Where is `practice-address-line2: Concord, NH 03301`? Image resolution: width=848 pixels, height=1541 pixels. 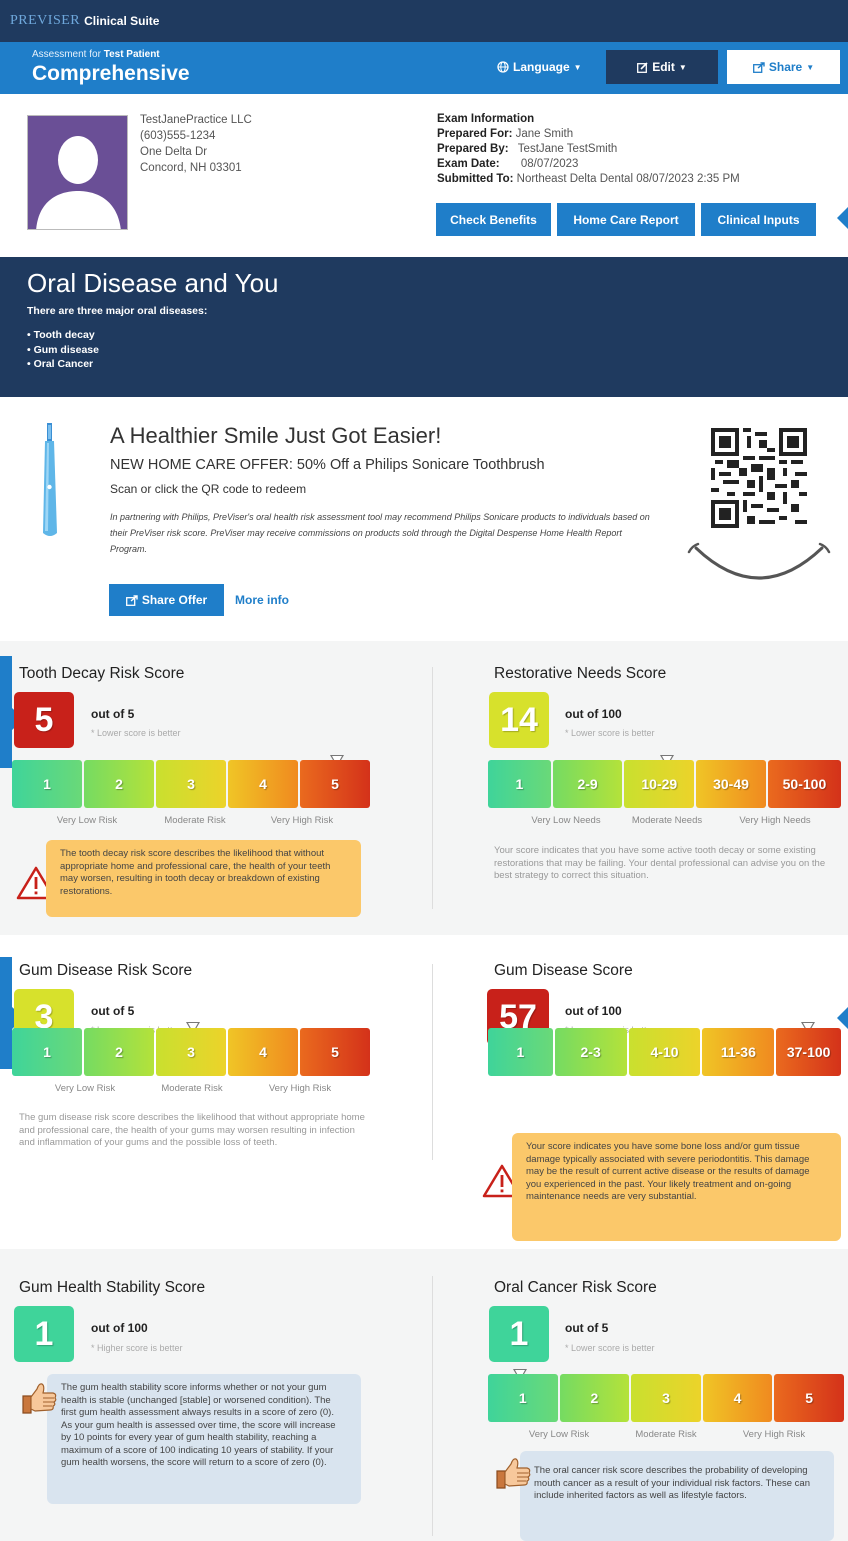 practice-address-line2: Concord, NH 03301 is located at coordinates (191, 168).